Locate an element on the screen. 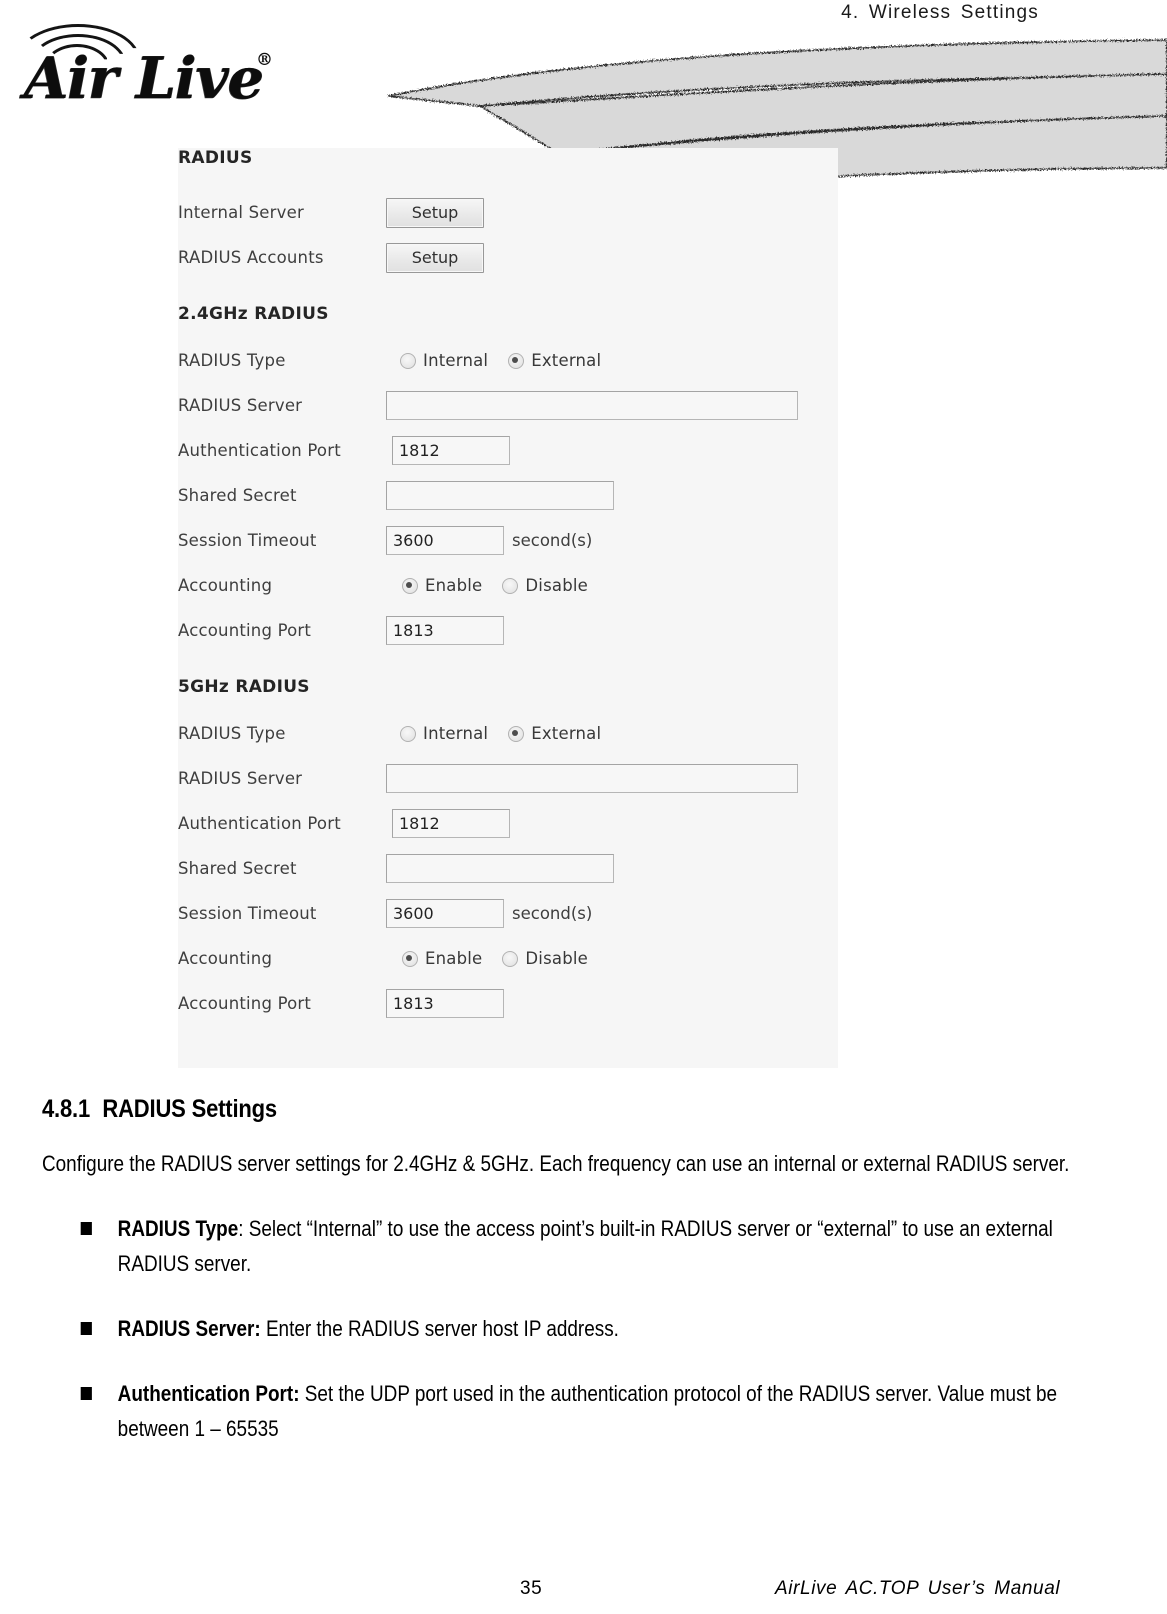 The width and height of the screenshot is (1167, 1614). radius-accounts-setup-button: Setup is located at coordinates (435, 257).